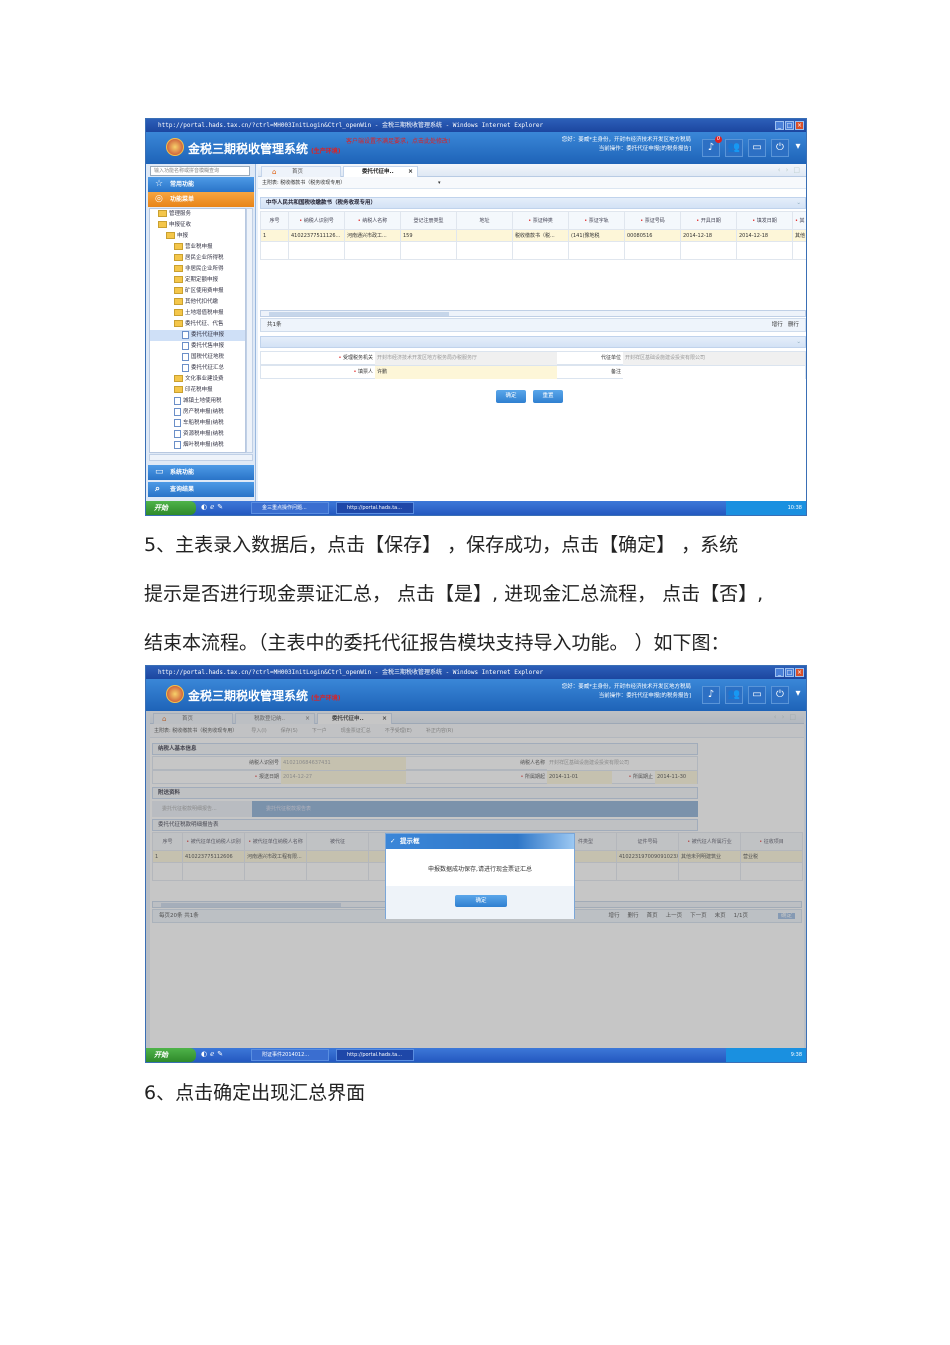  I want to click on agent-unit-field: 开封祥区基础设施建设投资有限公司, so click(714, 358).